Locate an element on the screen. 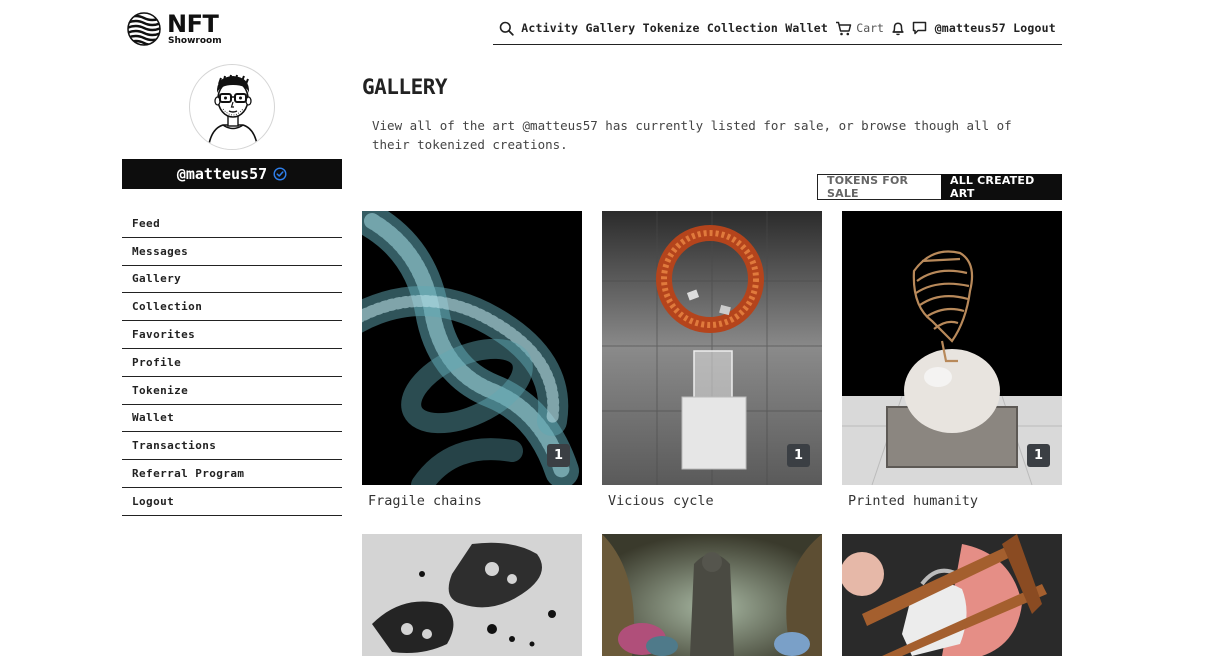  avatar is located at coordinates (232, 107).